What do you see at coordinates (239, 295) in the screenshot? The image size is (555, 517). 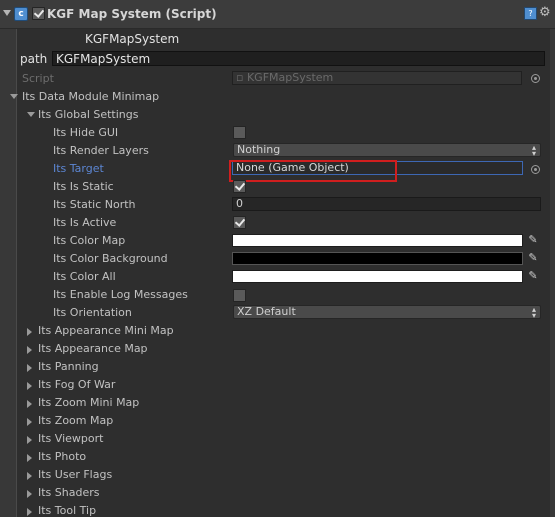 I see `enable-log-checkbox` at bounding box center [239, 295].